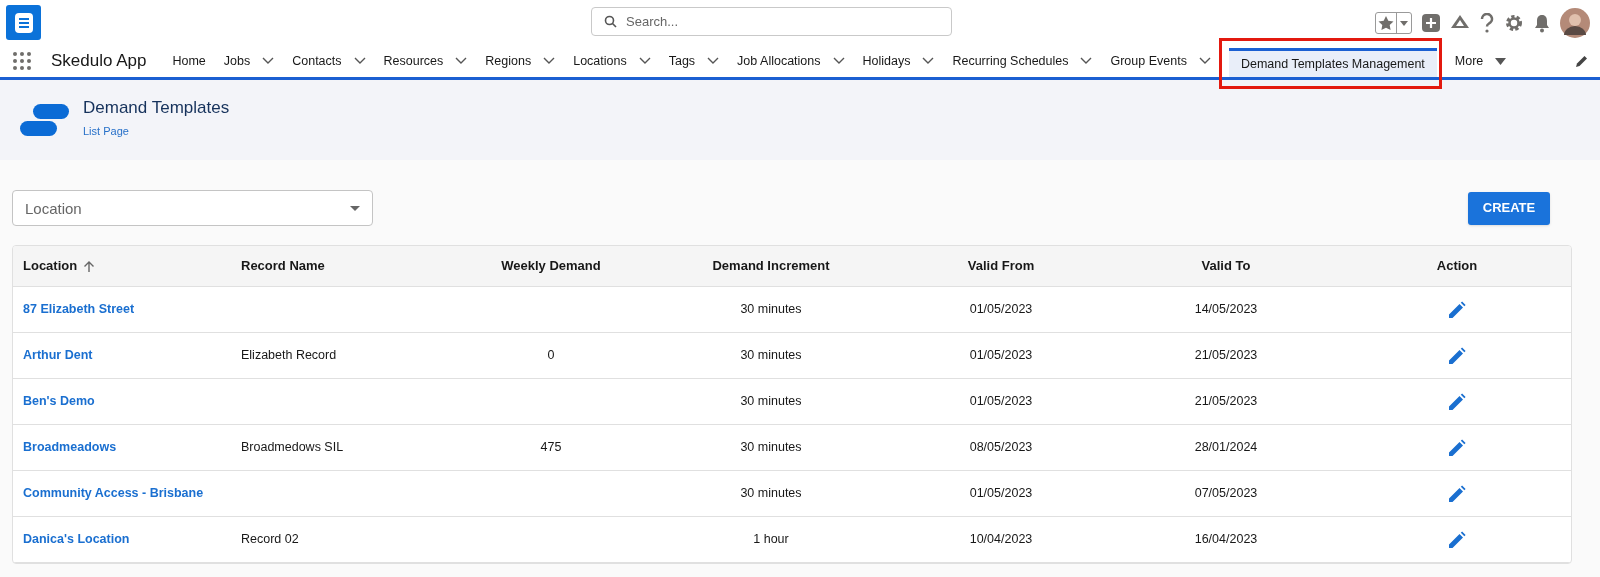 This screenshot has width=1600, height=577. I want to click on location-link: Broadmeadows, so click(70, 447).